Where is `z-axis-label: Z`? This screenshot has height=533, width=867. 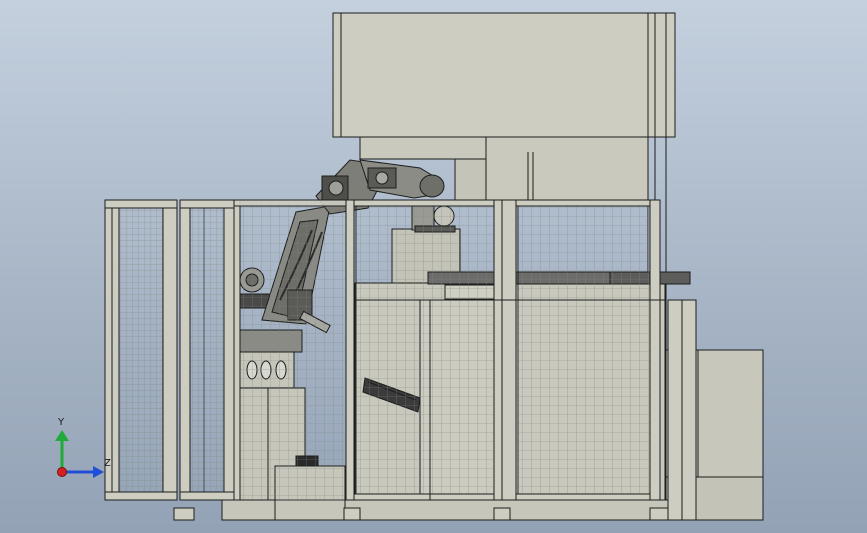 z-axis-label: Z is located at coordinates (107, 463).